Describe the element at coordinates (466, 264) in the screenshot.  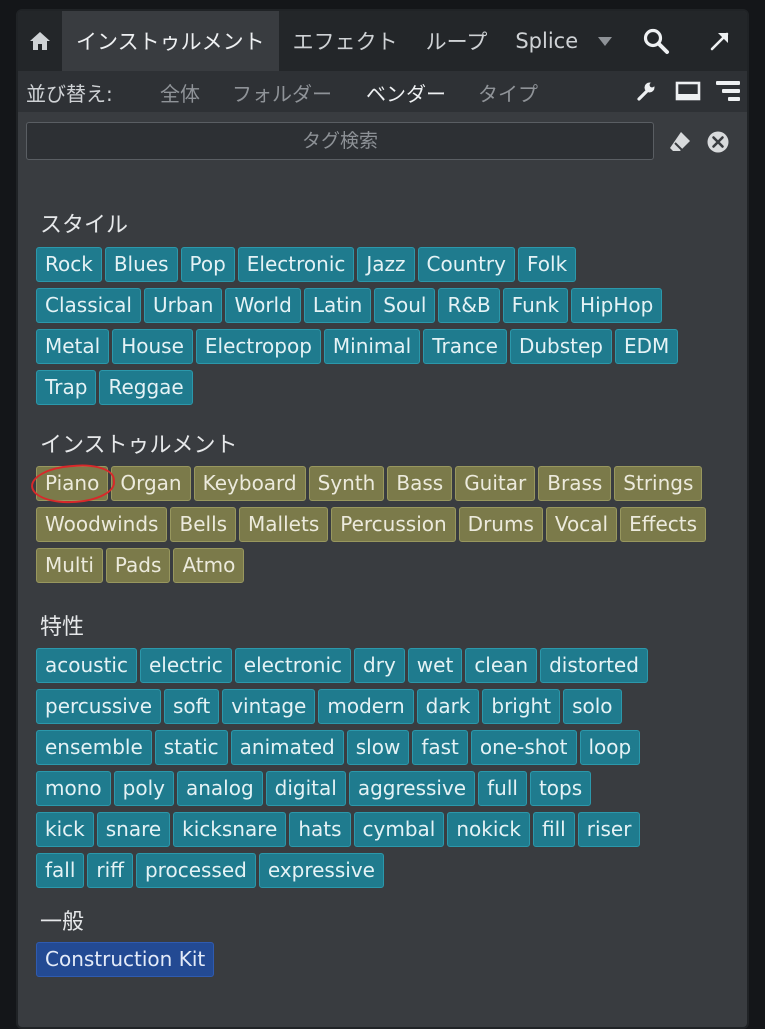
I see `tag-country: Country` at that location.